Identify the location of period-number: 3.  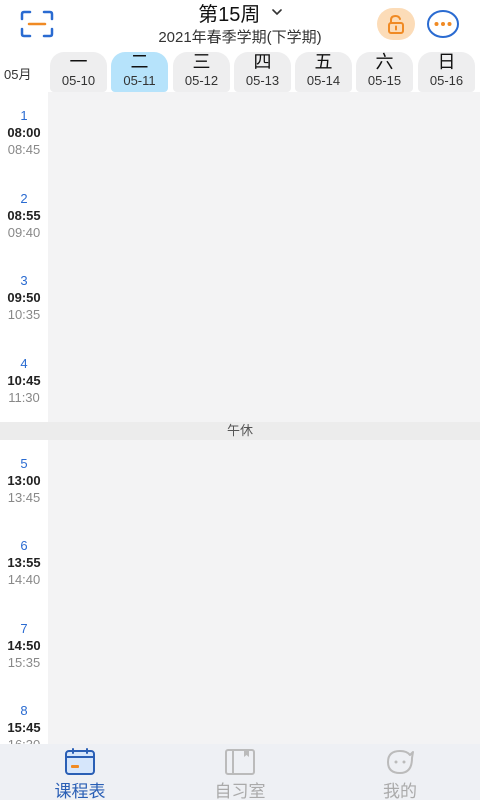
(24, 280).